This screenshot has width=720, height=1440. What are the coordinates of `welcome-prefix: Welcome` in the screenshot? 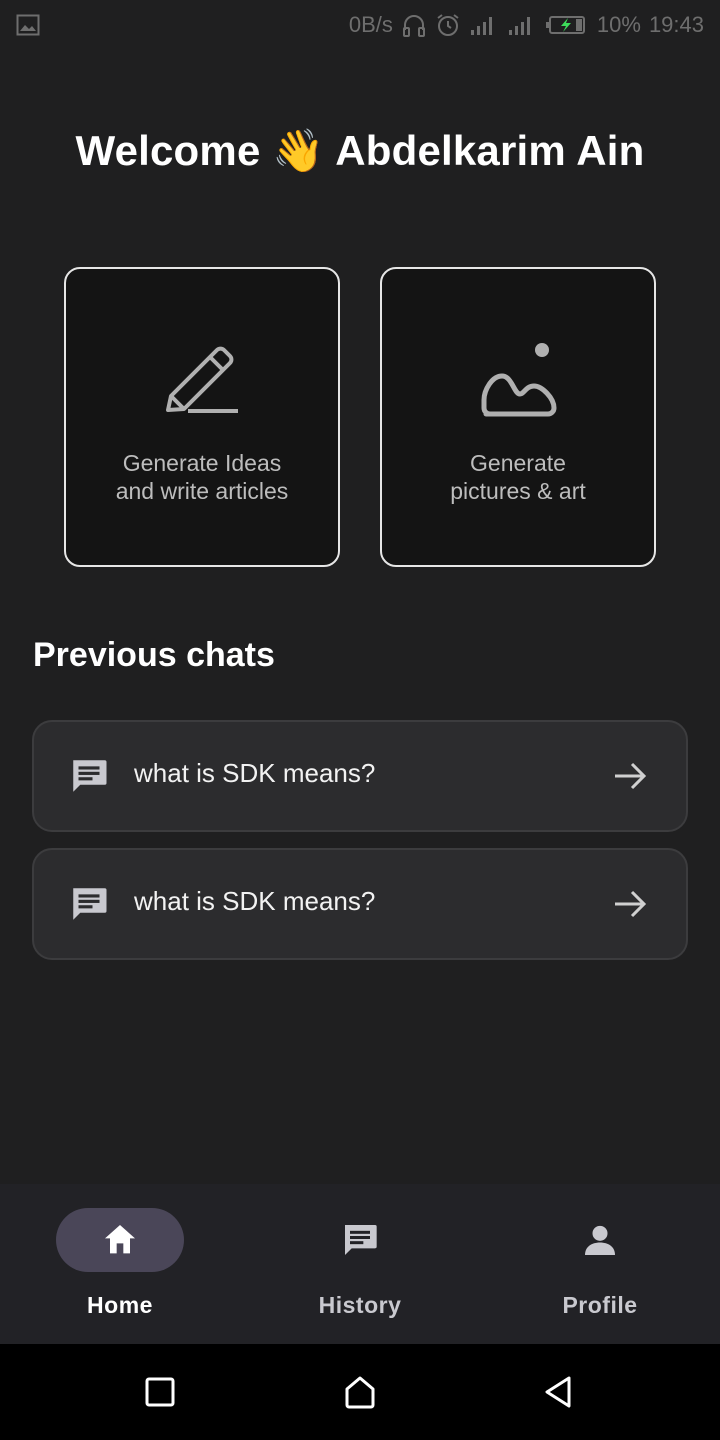 It's located at (168, 150).